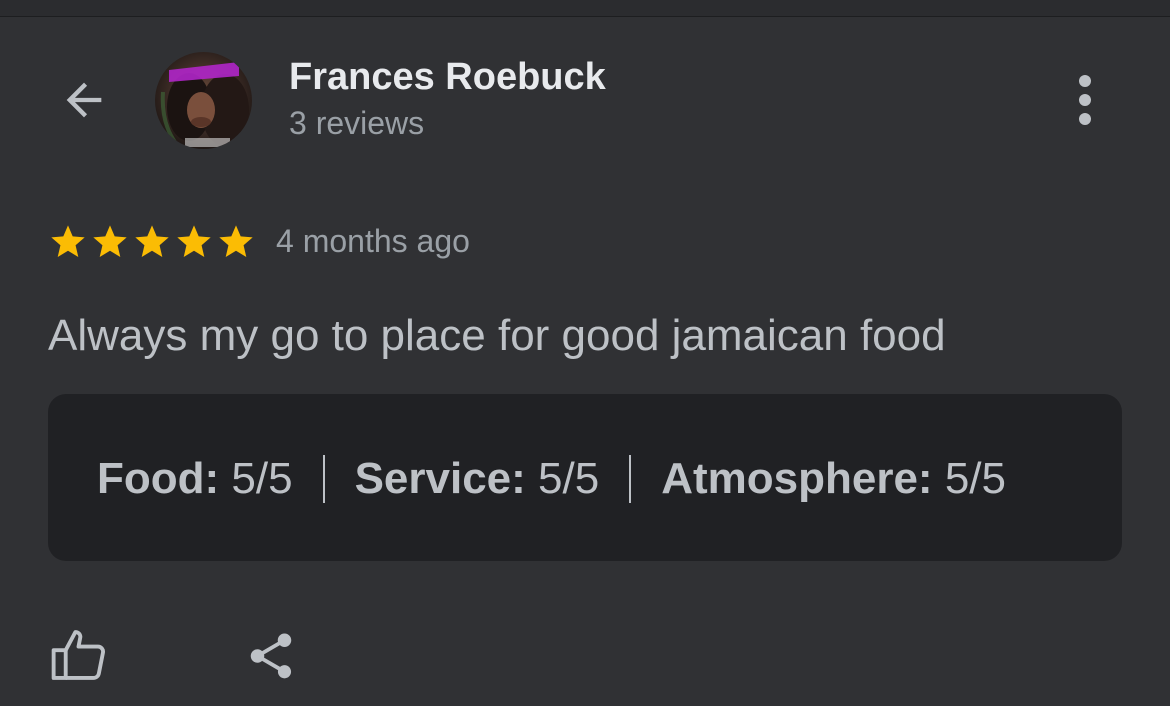  Describe the element at coordinates (797, 478) in the screenshot. I see `rating-label: Atmosphere:` at that location.